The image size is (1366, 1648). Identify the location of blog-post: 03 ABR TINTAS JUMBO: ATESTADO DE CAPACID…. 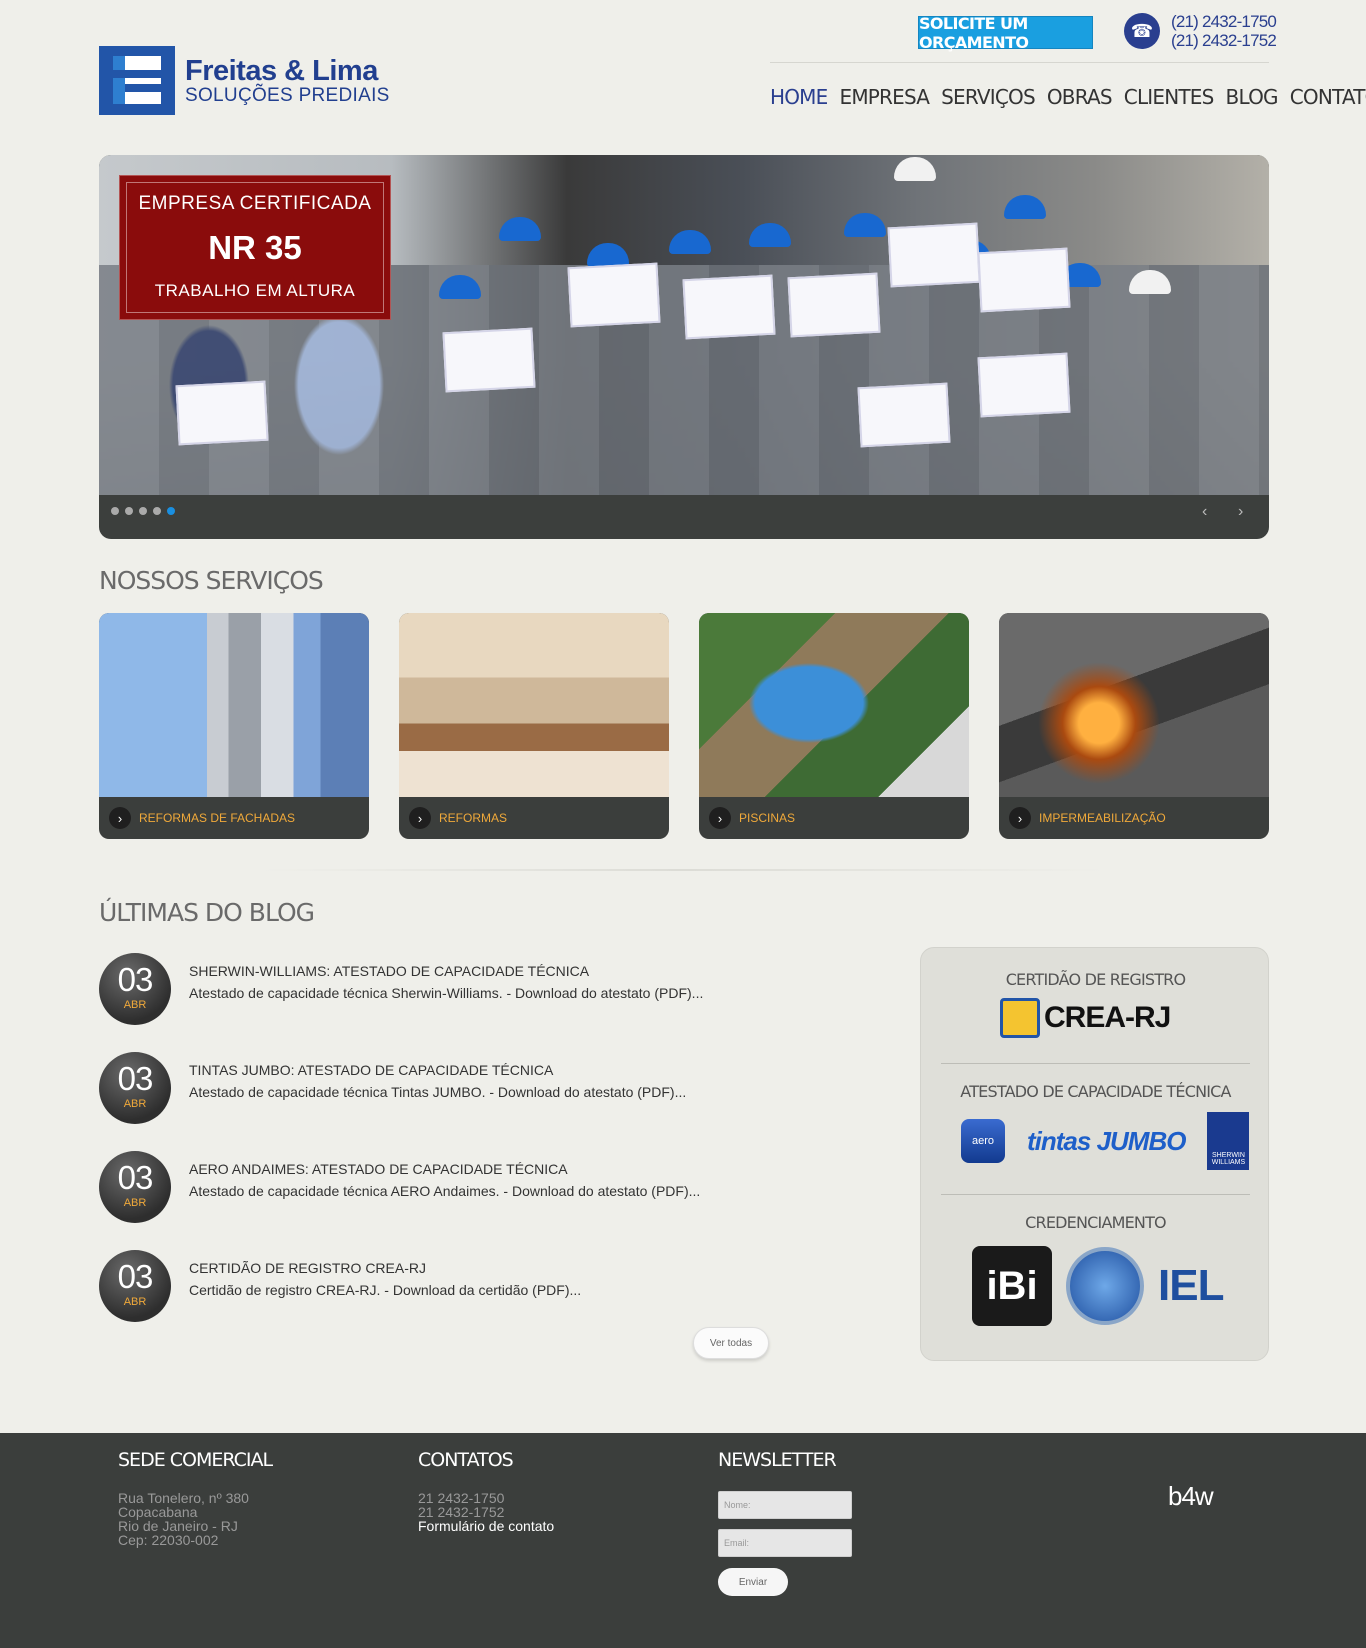
(439, 1088).